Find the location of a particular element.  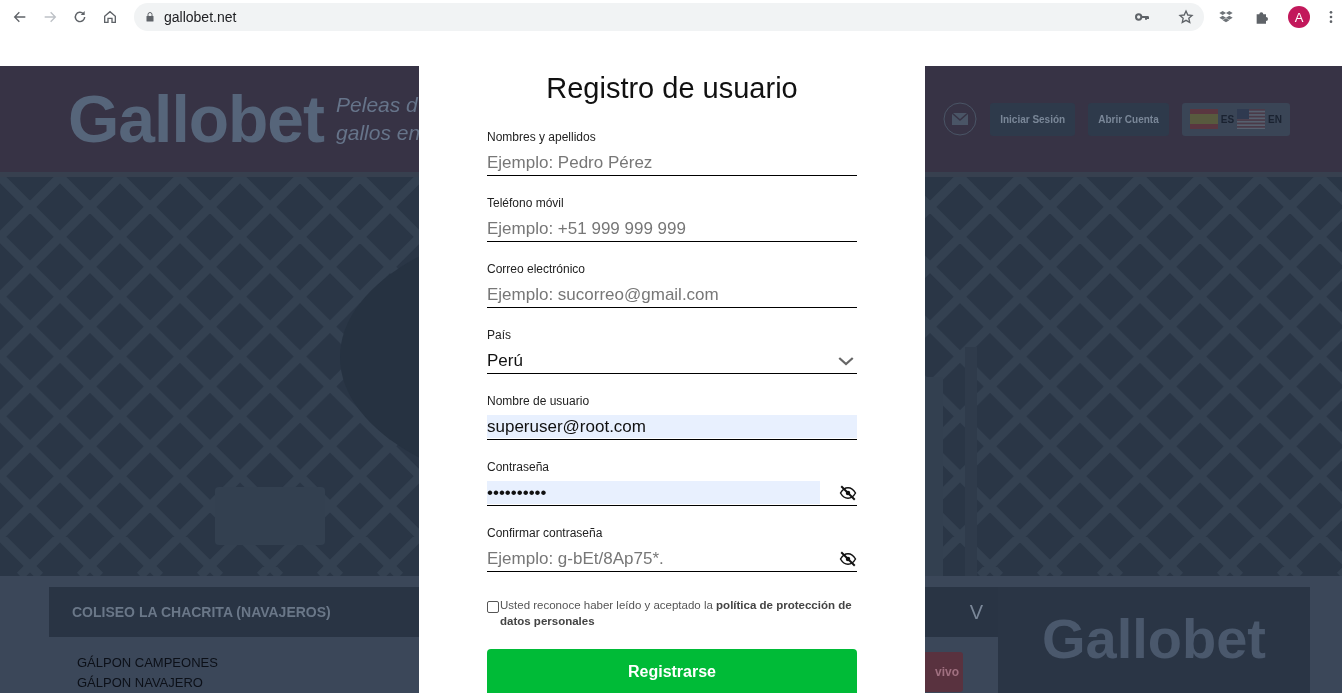

field-label: Confirmar contraseña is located at coordinates (545, 533).